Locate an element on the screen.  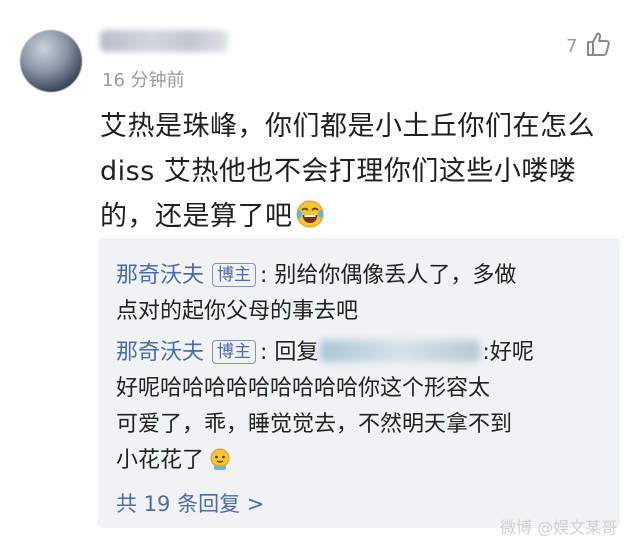
reply-line: 那奇沃夫 博主: 别给你偶像丢人了，多做 is located at coordinates (363, 276).